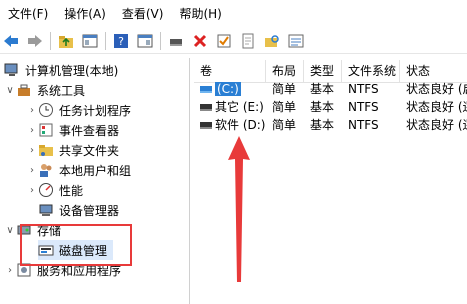 The height and width of the screenshot is (304, 467). I want to click on volume-label: 其它 (E:), so click(239, 107).